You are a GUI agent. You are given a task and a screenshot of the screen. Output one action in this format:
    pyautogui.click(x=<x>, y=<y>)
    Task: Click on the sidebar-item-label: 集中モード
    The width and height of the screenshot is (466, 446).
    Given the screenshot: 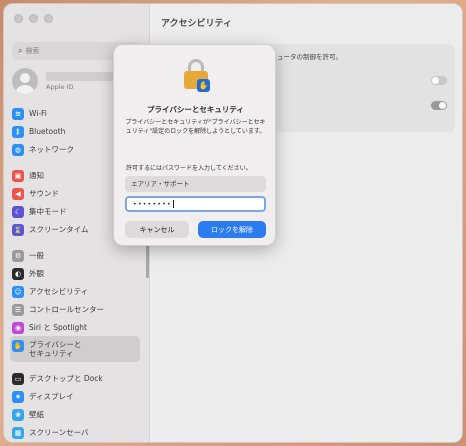 What is the action you would take?
    pyautogui.click(x=48, y=211)
    